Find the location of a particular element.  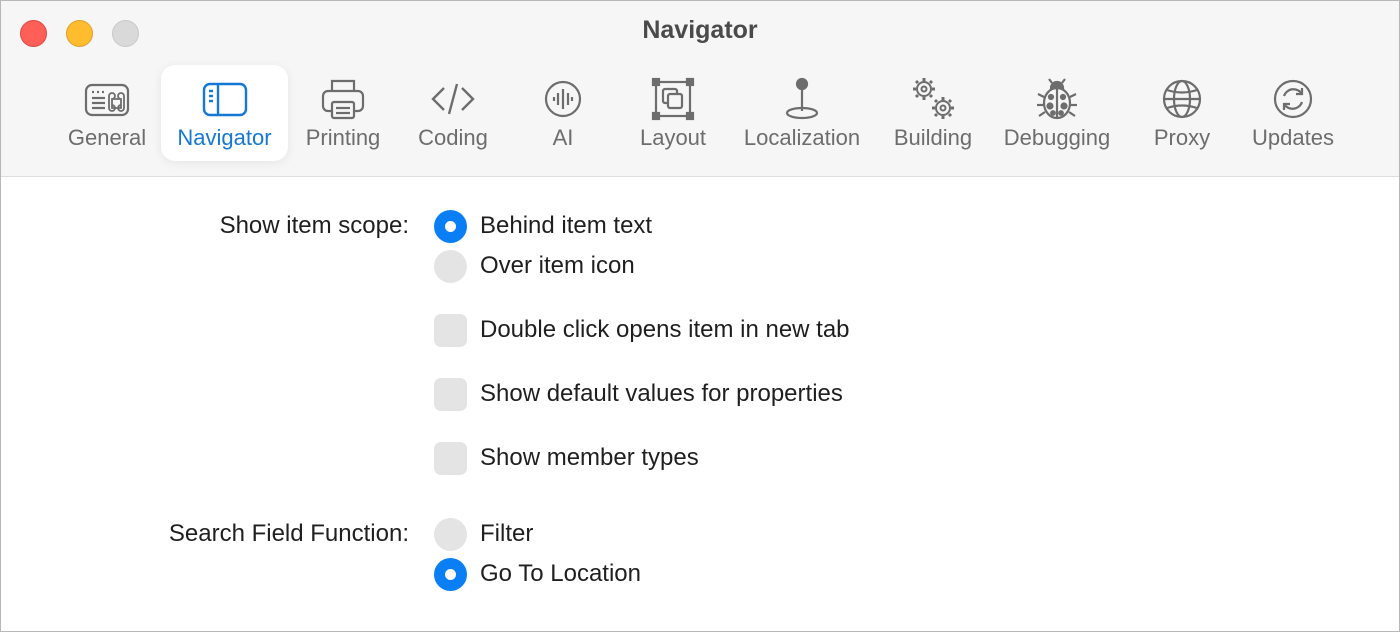

location-pin-icon is located at coordinates (802, 98).